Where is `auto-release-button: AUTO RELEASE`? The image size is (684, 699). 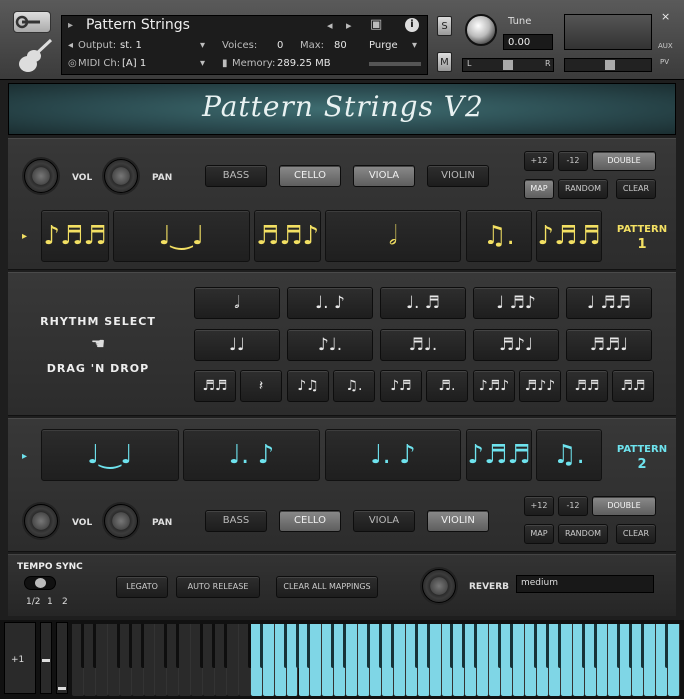
auto-release-button: AUTO RELEASE is located at coordinates (218, 587).